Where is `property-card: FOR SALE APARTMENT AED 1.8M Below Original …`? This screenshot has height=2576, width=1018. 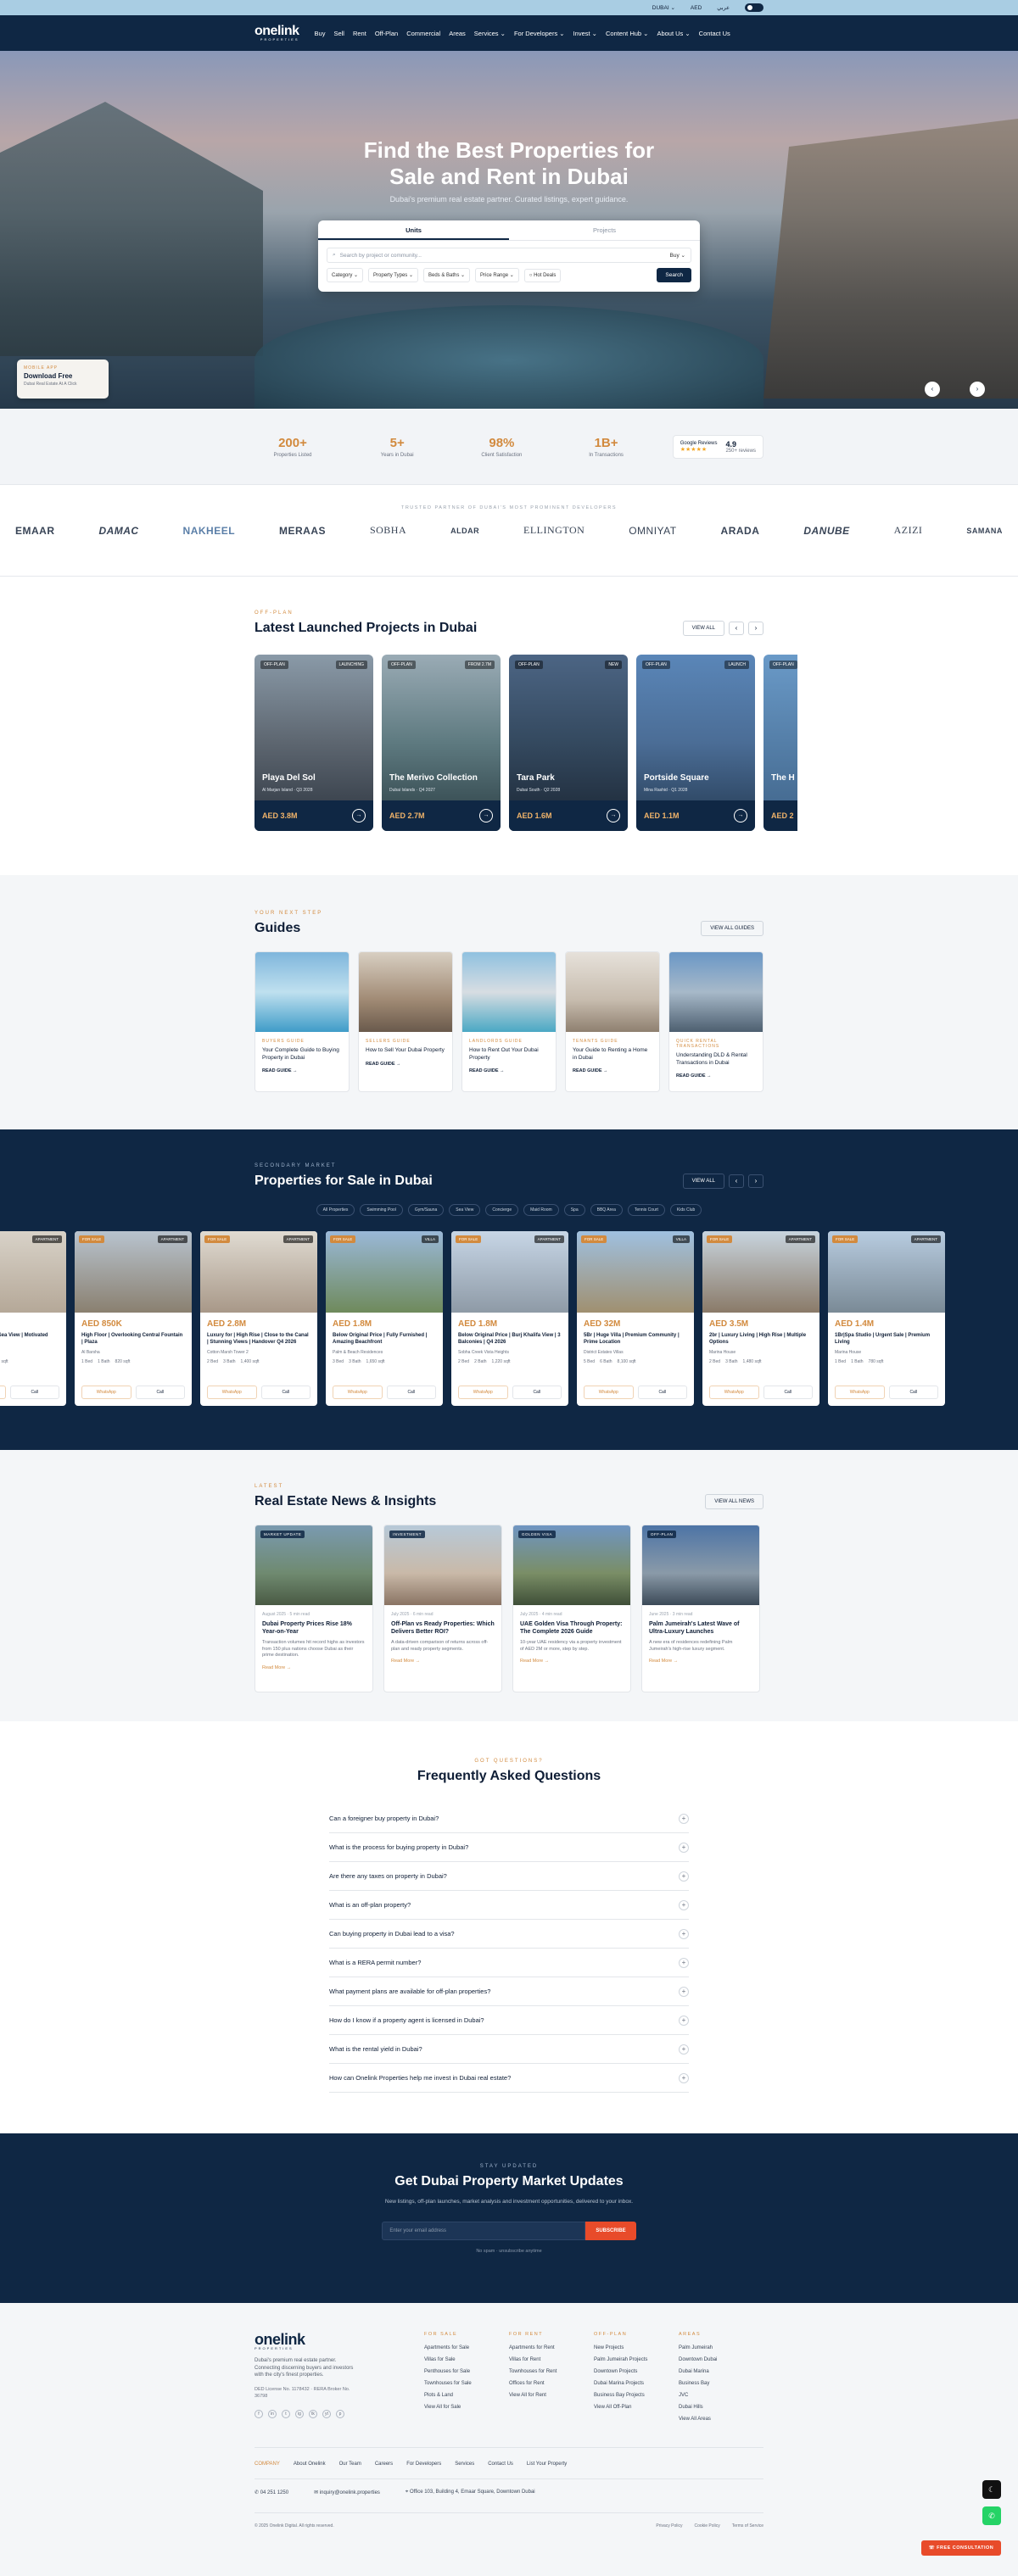 property-card: FOR SALE APARTMENT AED 1.8M Below Original … is located at coordinates (510, 1318).